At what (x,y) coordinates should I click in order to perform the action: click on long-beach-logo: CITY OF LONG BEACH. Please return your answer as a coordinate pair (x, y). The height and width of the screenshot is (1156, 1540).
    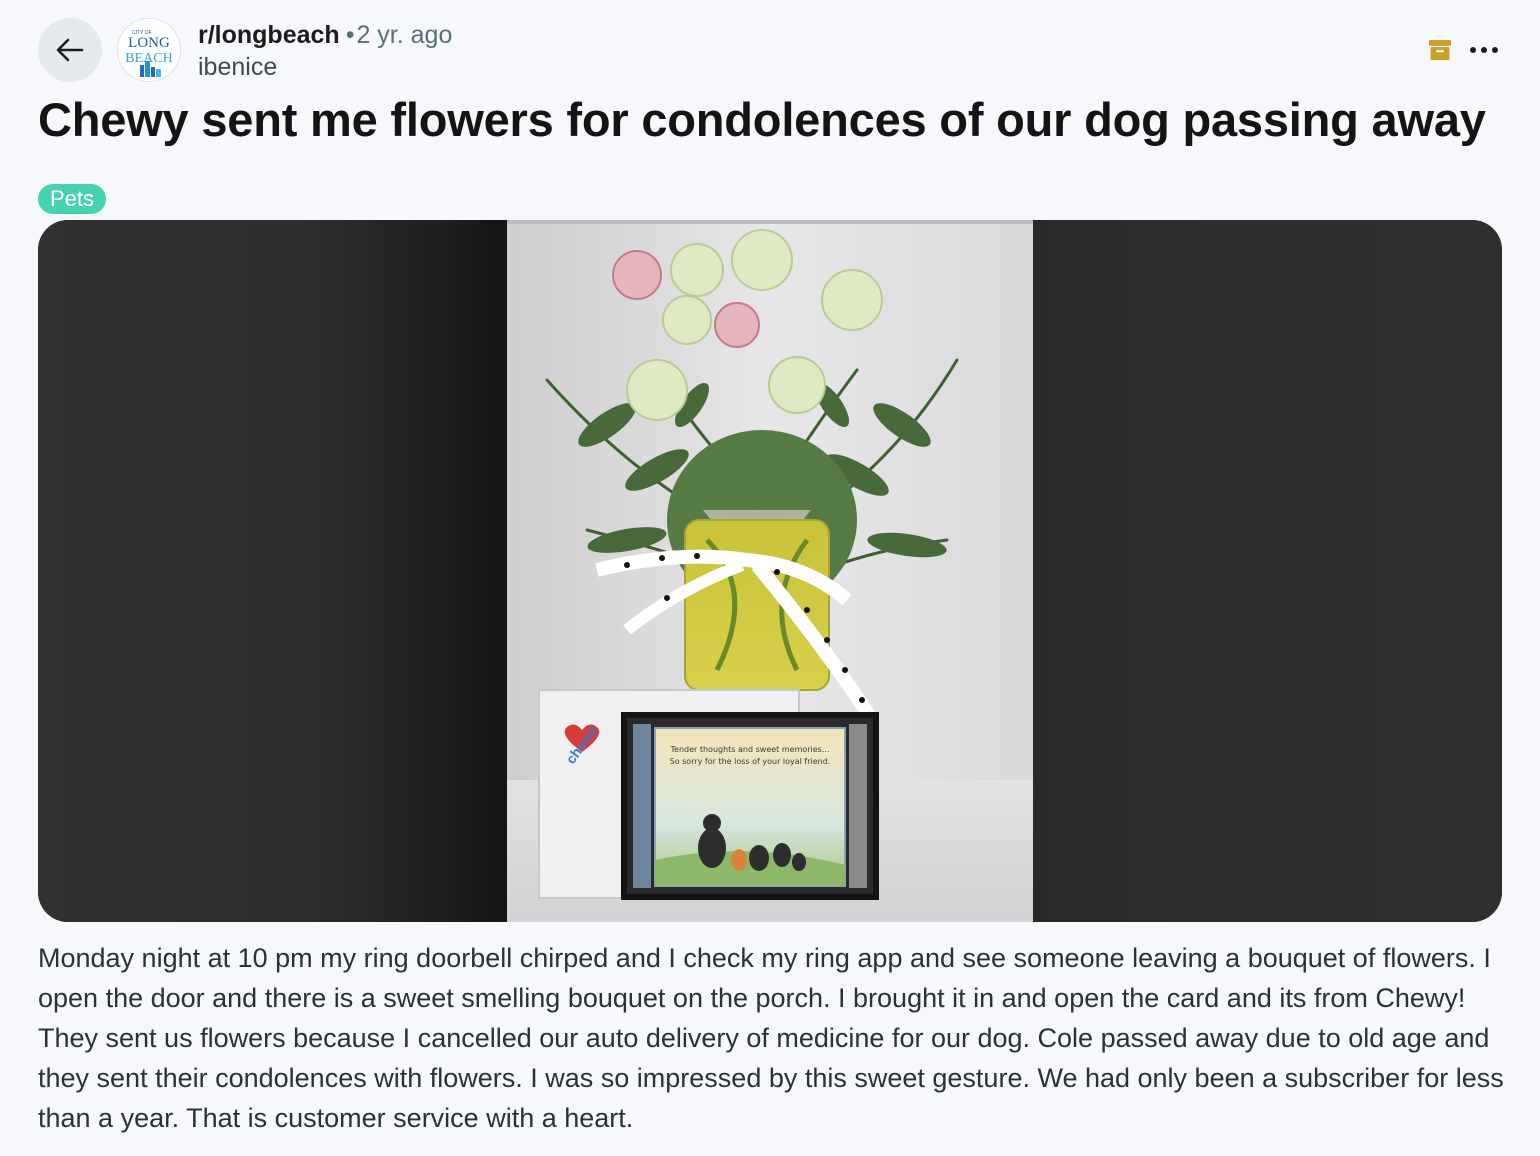
    Looking at the image, I should click on (149, 50).